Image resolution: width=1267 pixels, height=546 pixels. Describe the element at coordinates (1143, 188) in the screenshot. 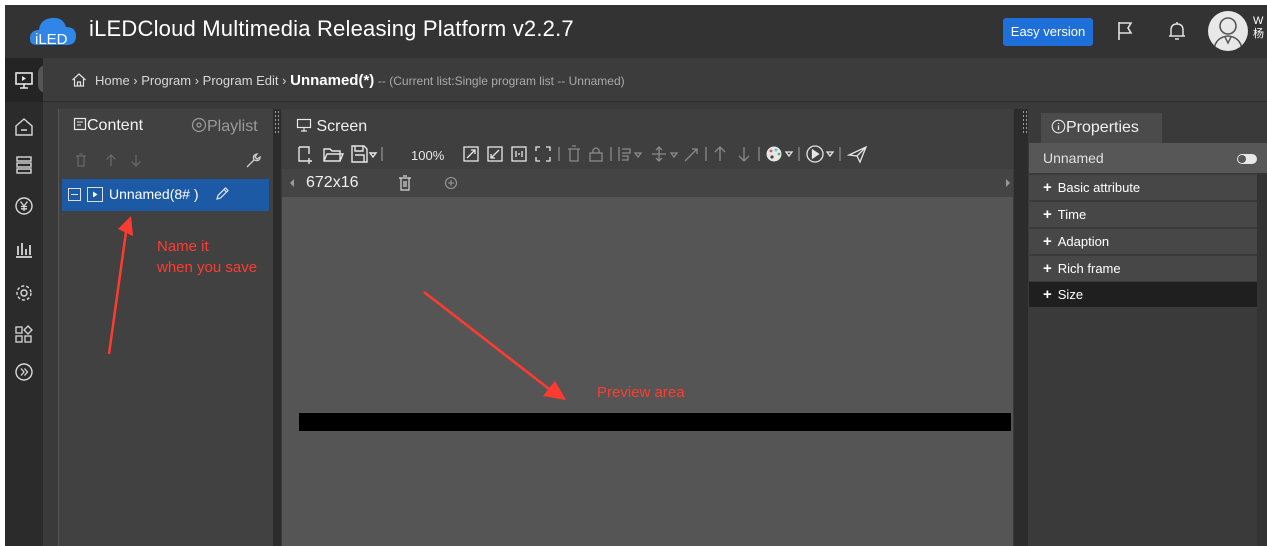

I see `property-basic-attribute: + Basic attribute` at that location.